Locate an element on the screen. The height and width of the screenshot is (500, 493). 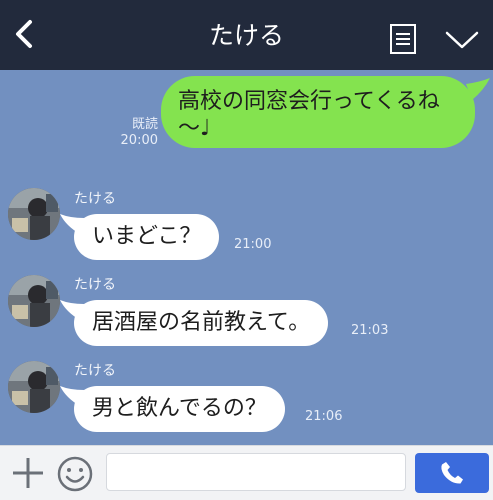
message-text-line: 〜♩ is located at coordinates (194, 128).